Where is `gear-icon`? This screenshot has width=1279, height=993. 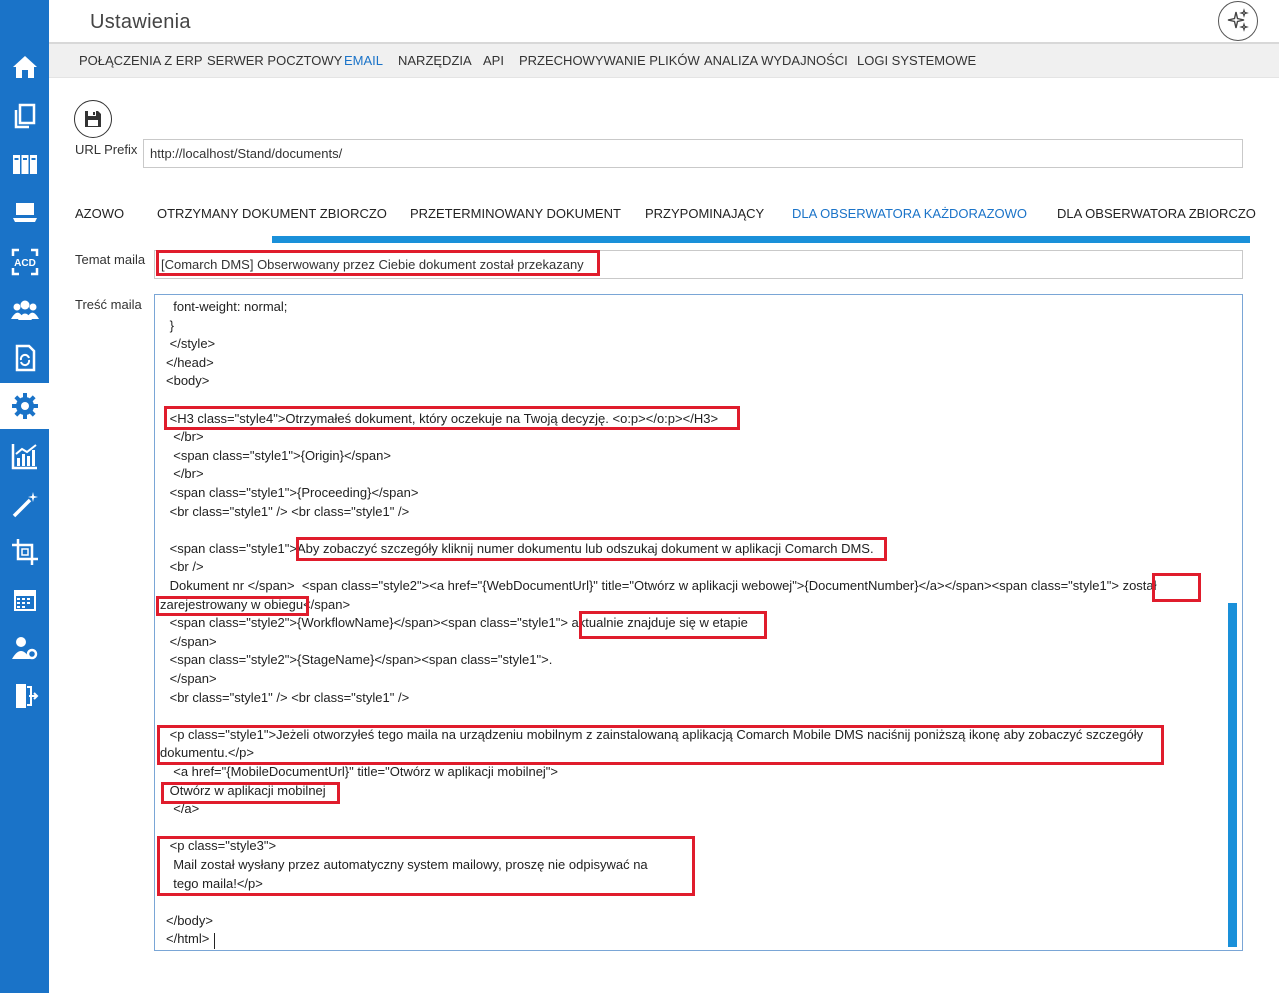 gear-icon is located at coordinates (24, 406).